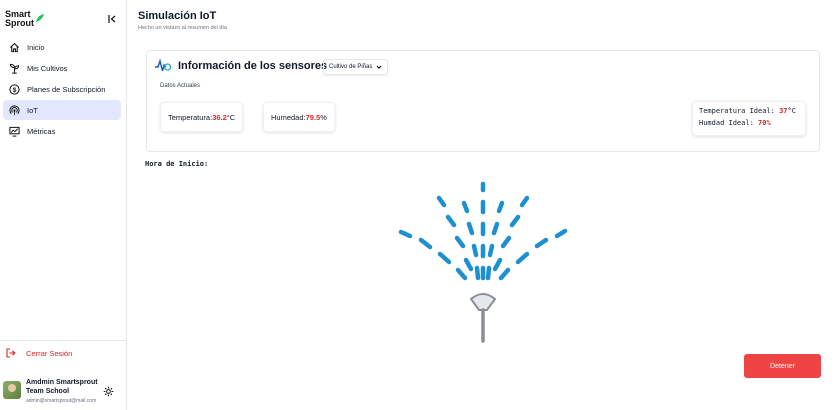 Image resolution: width=836 pixels, height=410 pixels. Describe the element at coordinates (66, 89) in the screenshot. I see `sidebar-item-label: Planes de Subscripción` at that location.